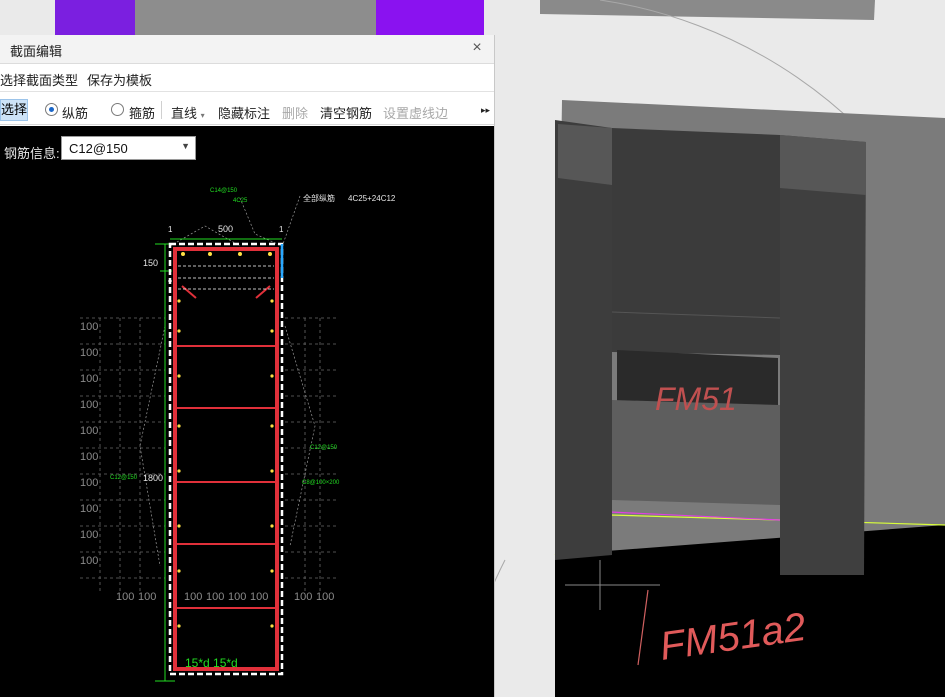  Describe the element at coordinates (823, 165) in the screenshot. I see `pillar-top-r` at that location.